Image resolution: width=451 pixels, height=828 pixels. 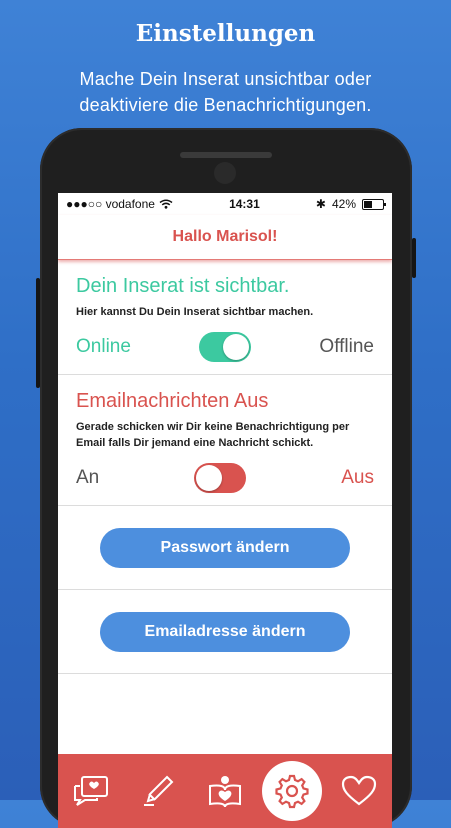 I want to click on password-button-section: Passwort ändern, so click(x=225, y=548).